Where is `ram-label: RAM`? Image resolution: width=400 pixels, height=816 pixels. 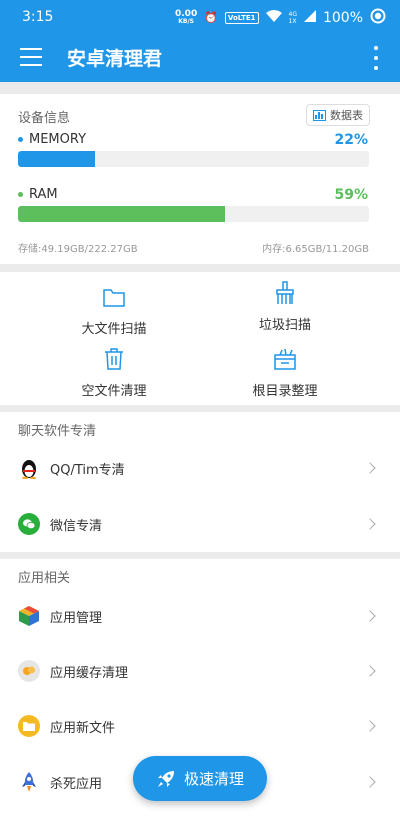 ram-label: RAM is located at coordinates (38, 194).